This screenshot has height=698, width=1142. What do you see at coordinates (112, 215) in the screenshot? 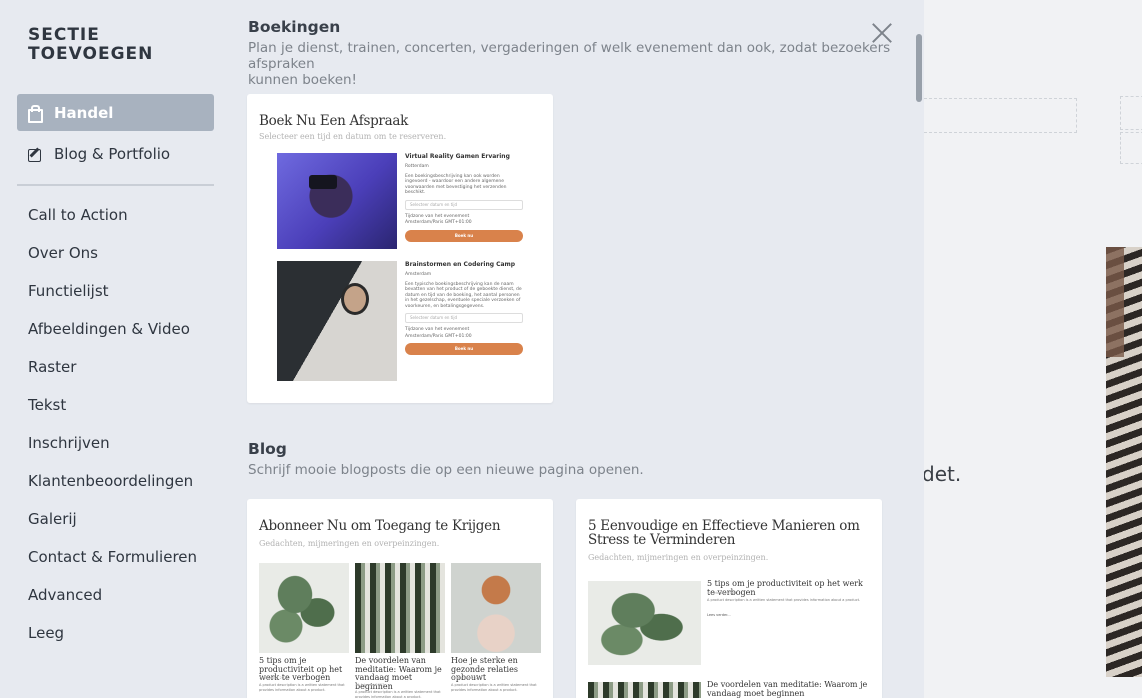
I see `category-call-to-action: Call to Action` at bounding box center [112, 215].